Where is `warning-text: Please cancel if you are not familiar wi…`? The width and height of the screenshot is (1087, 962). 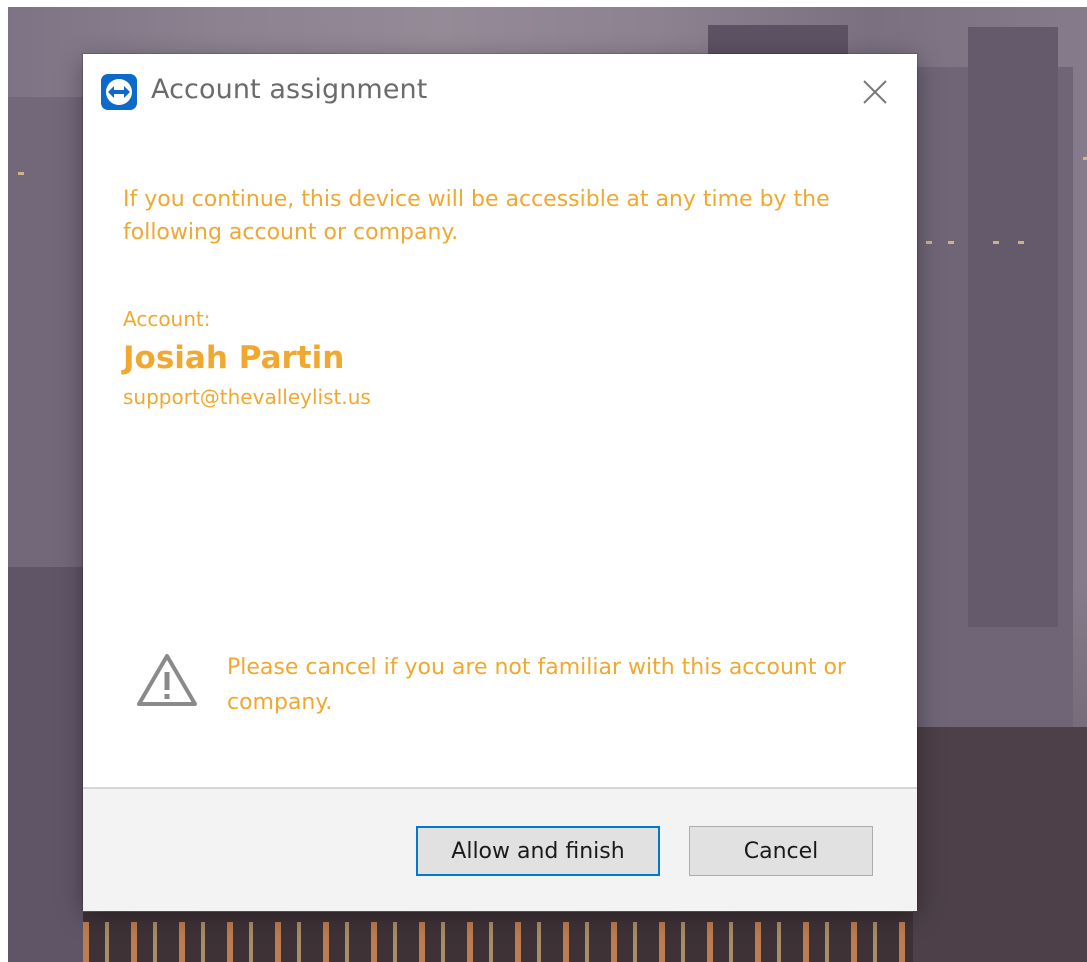
warning-text: Please cancel if you are not familiar wi… is located at coordinates (536, 685).